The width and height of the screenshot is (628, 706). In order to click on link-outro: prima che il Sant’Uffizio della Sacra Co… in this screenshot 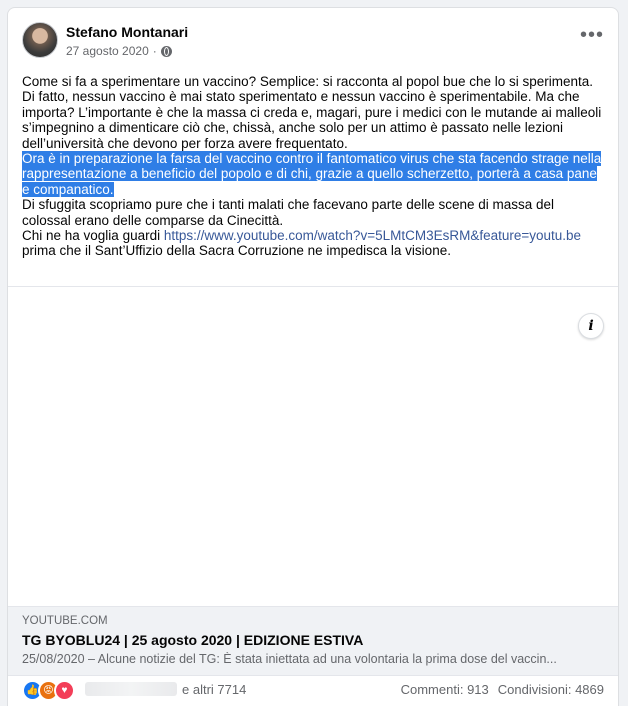, I will do `click(236, 251)`.